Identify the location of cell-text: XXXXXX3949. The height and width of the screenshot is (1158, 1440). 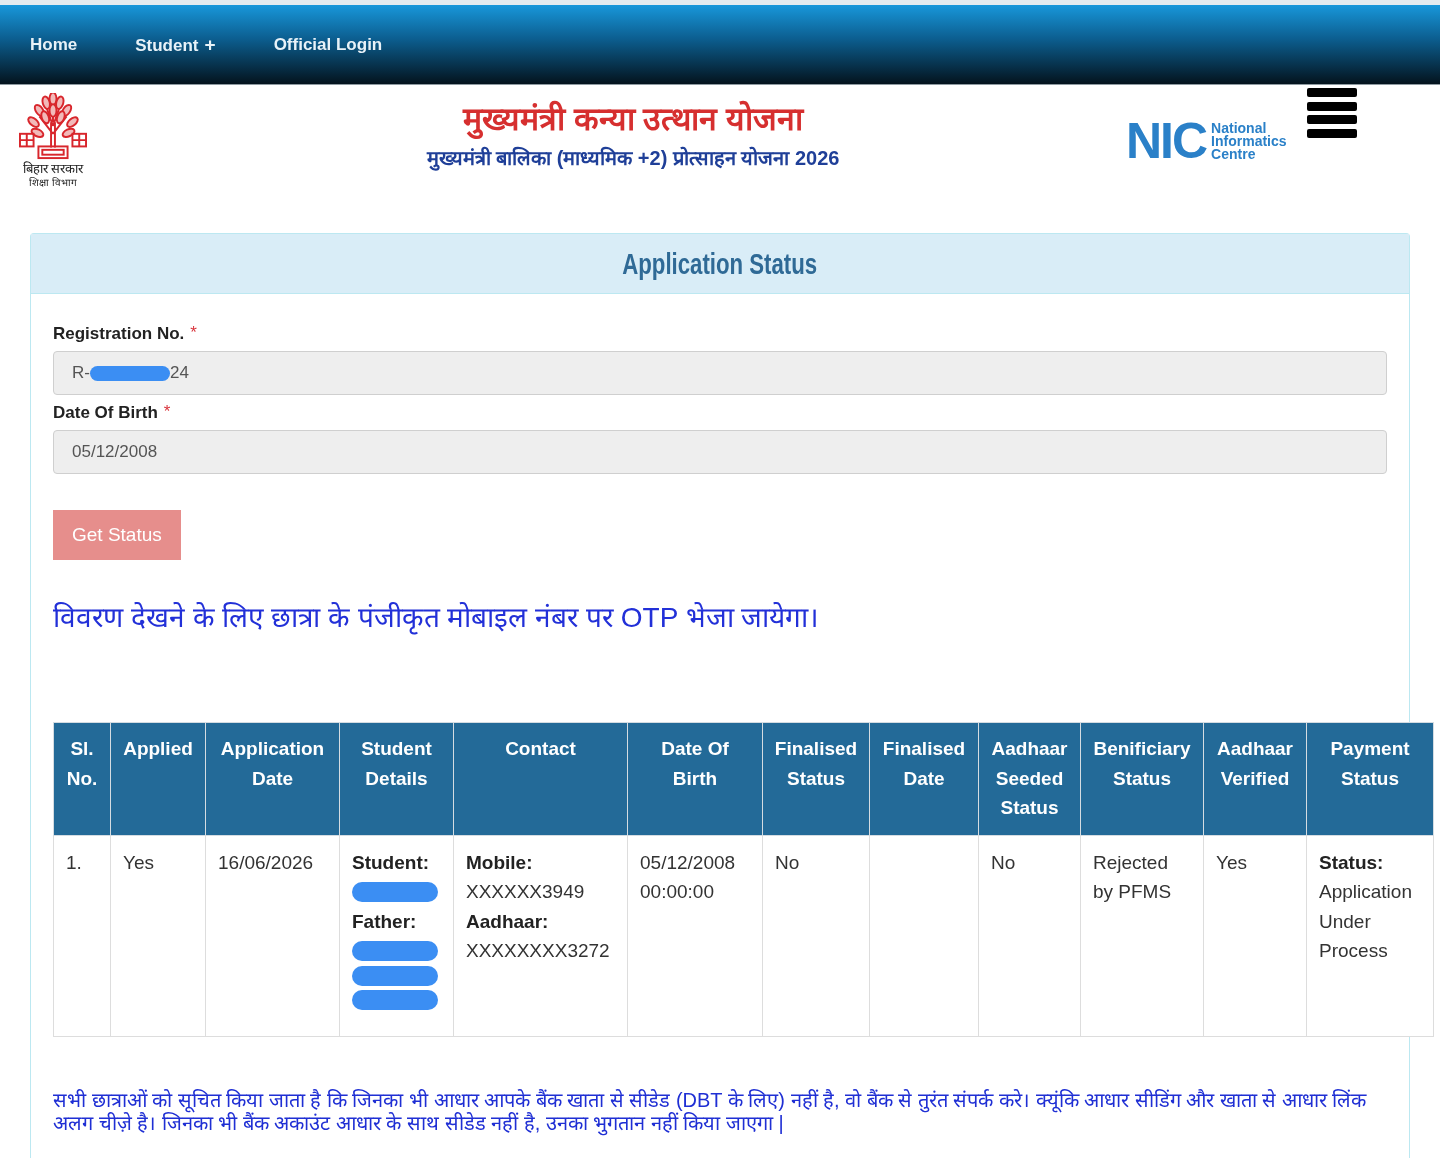
(525, 892).